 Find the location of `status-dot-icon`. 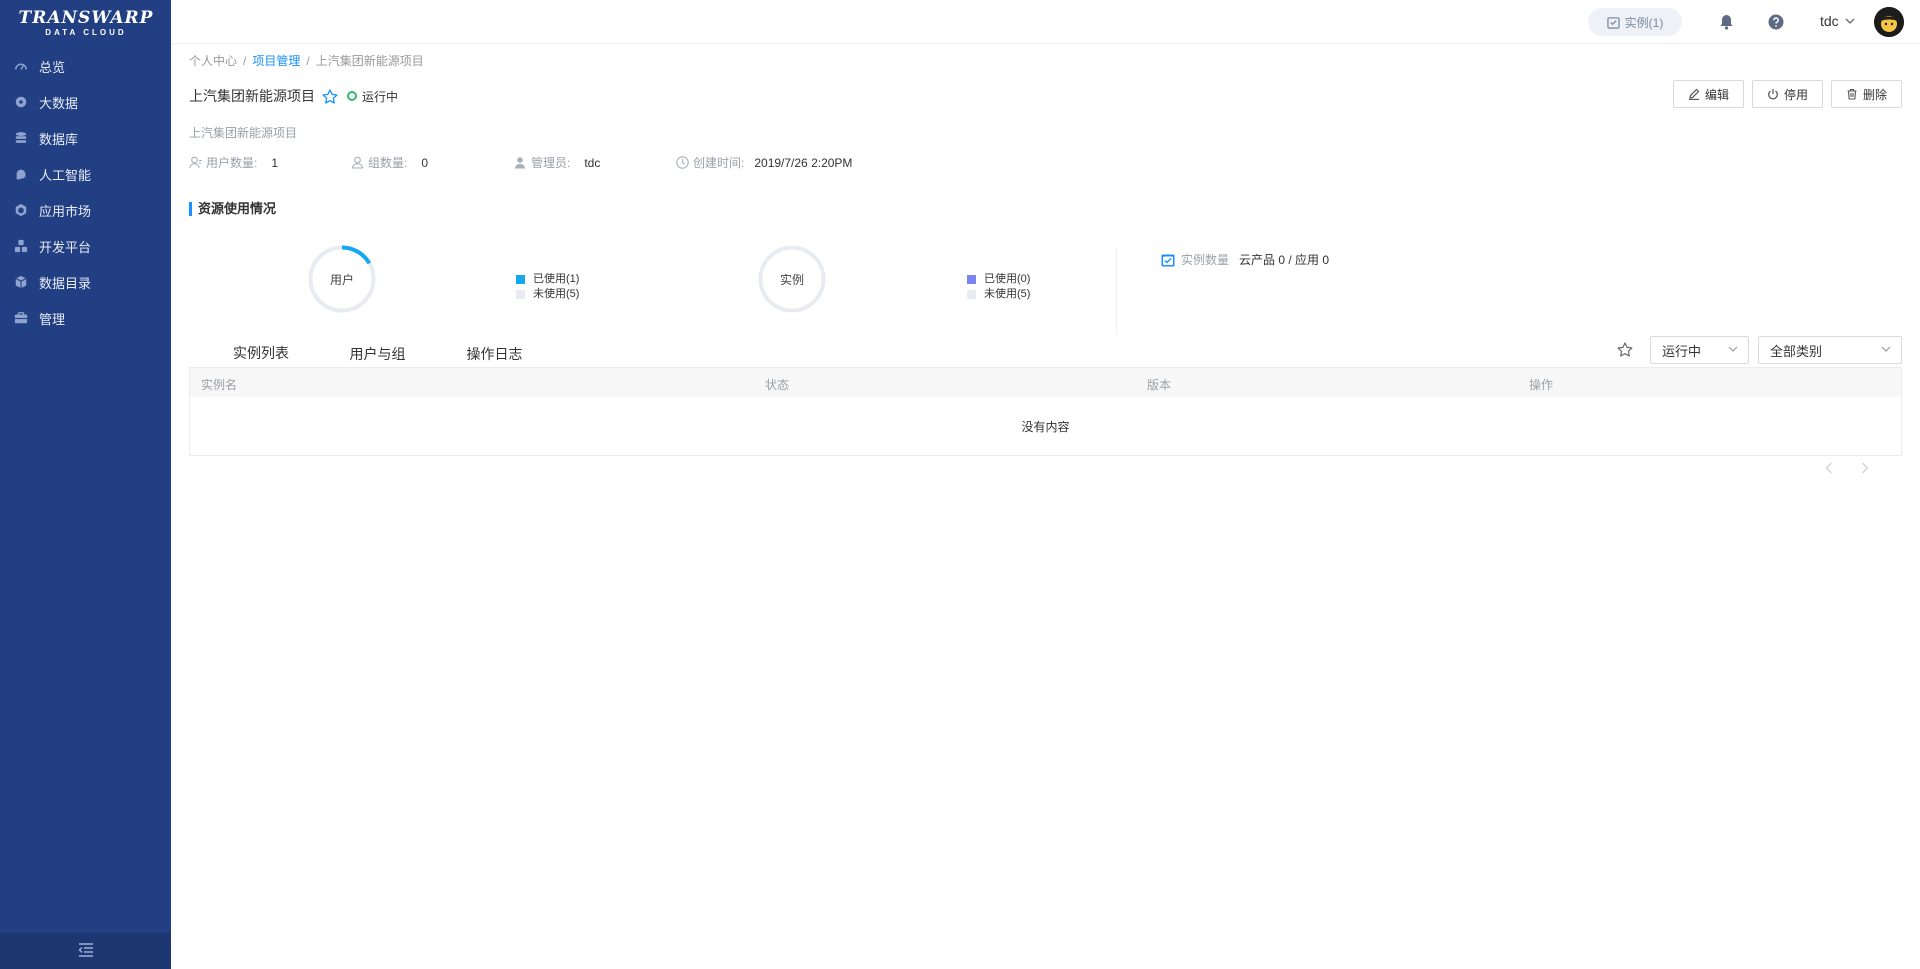

status-dot-icon is located at coordinates (352, 96).